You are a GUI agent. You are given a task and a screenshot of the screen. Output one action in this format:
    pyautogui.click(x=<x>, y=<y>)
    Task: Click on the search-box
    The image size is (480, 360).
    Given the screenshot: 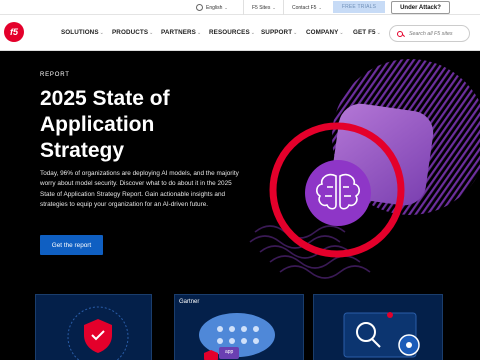 What is the action you would take?
    pyautogui.click(x=429, y=33)
    